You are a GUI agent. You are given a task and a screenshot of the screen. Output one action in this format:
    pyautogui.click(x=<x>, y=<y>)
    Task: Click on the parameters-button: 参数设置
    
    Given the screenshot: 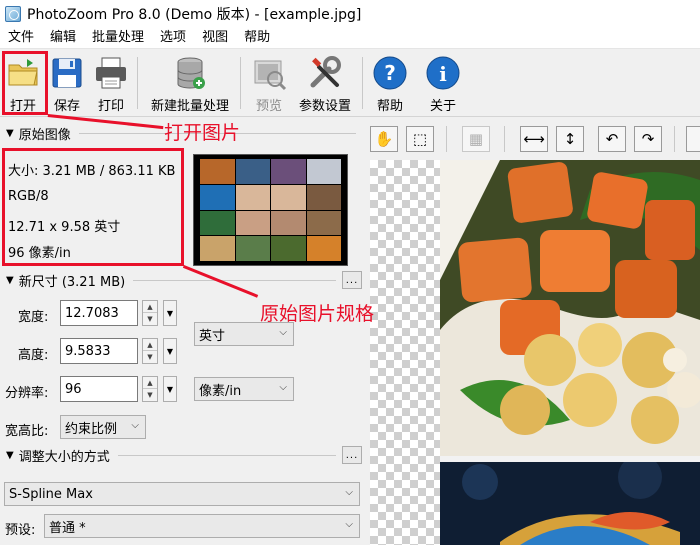 What is the action you would take?
    pyautogui.click(x=325, y=83)
    